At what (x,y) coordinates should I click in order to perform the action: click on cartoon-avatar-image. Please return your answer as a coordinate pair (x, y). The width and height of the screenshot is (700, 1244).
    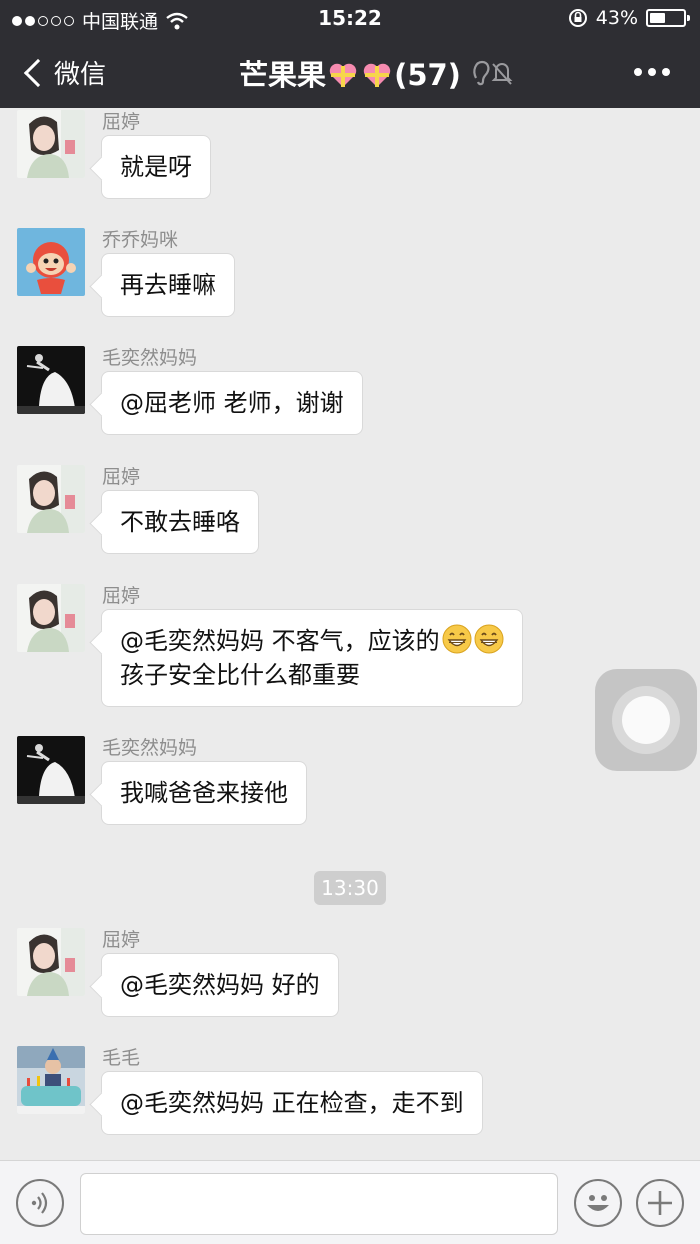
    Looking at the image, I should click on (51, 262).